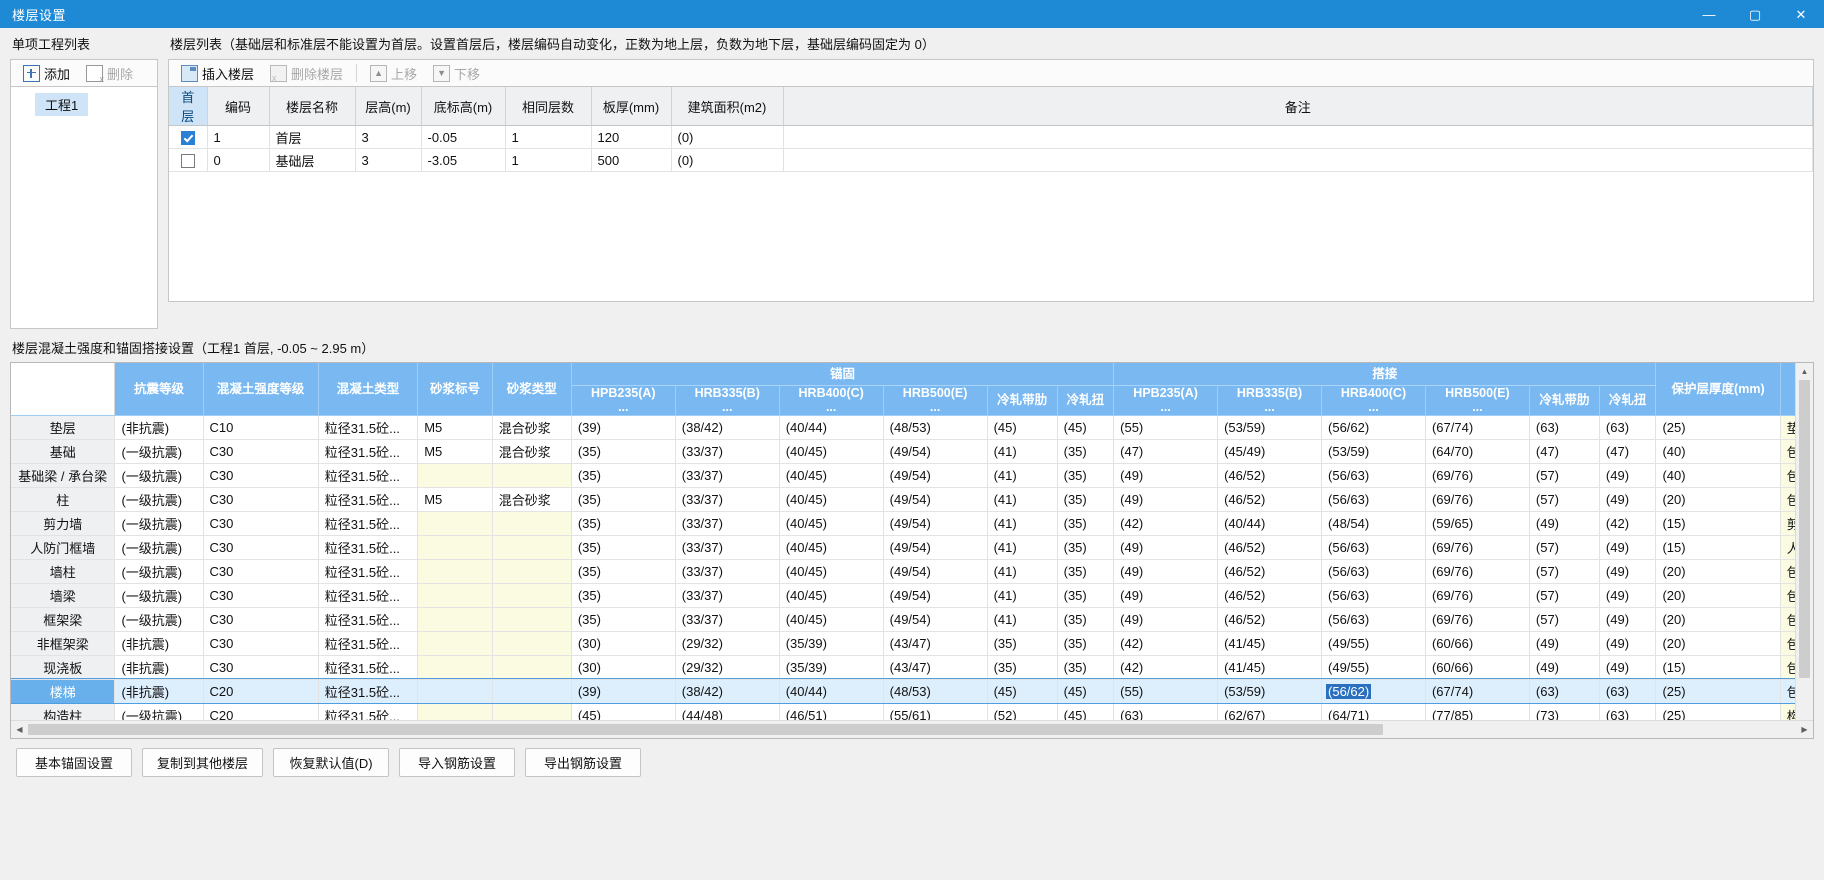 Image resolution: width=1824 pixels, height=880 pixels. I want to click on concrete-cell-l_hrb335: (62/67), so click(1270, 711).